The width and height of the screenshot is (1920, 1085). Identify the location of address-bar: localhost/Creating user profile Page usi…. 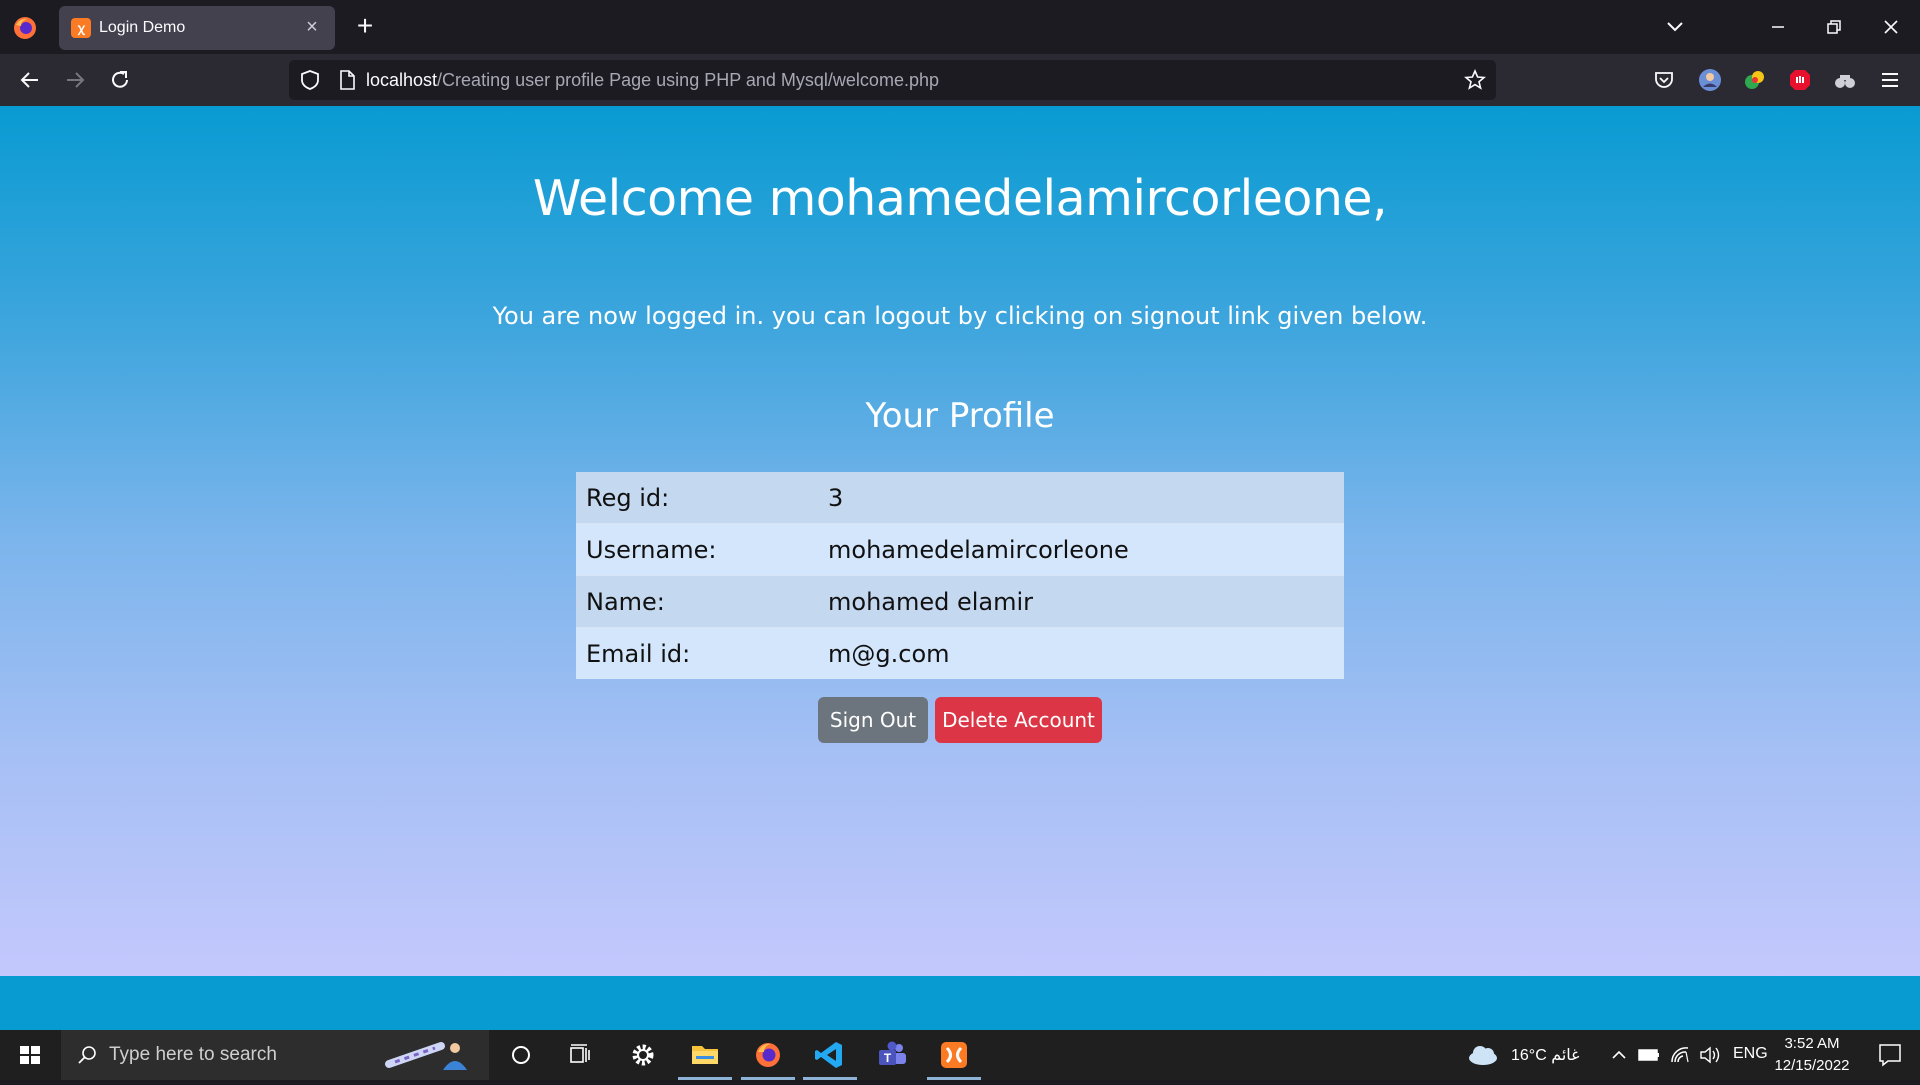
(892, 80).